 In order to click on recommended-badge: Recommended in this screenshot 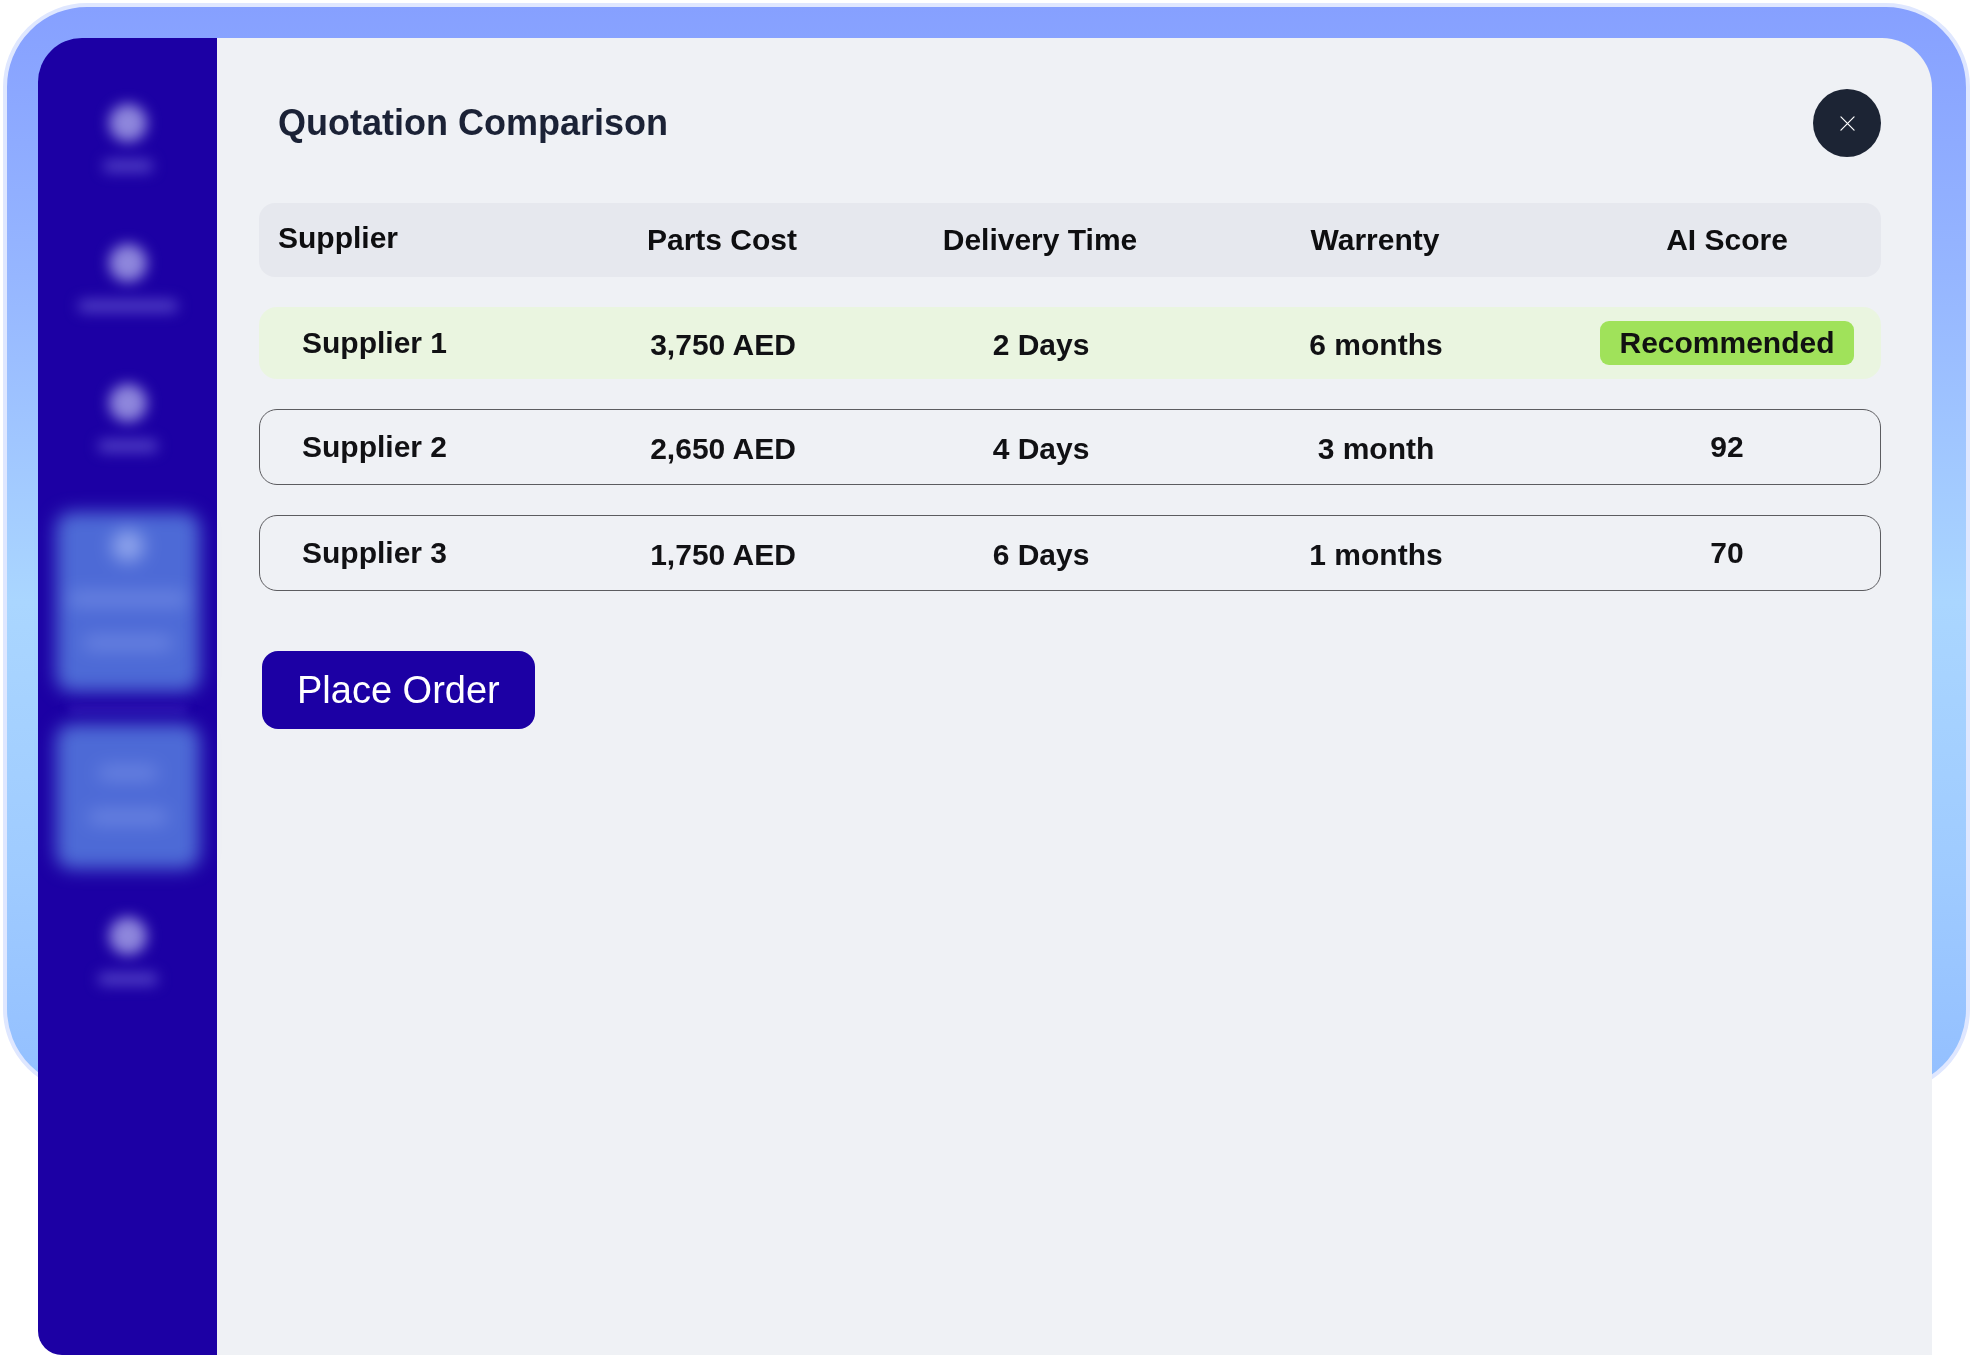, I will do `click(1727, 343)`.